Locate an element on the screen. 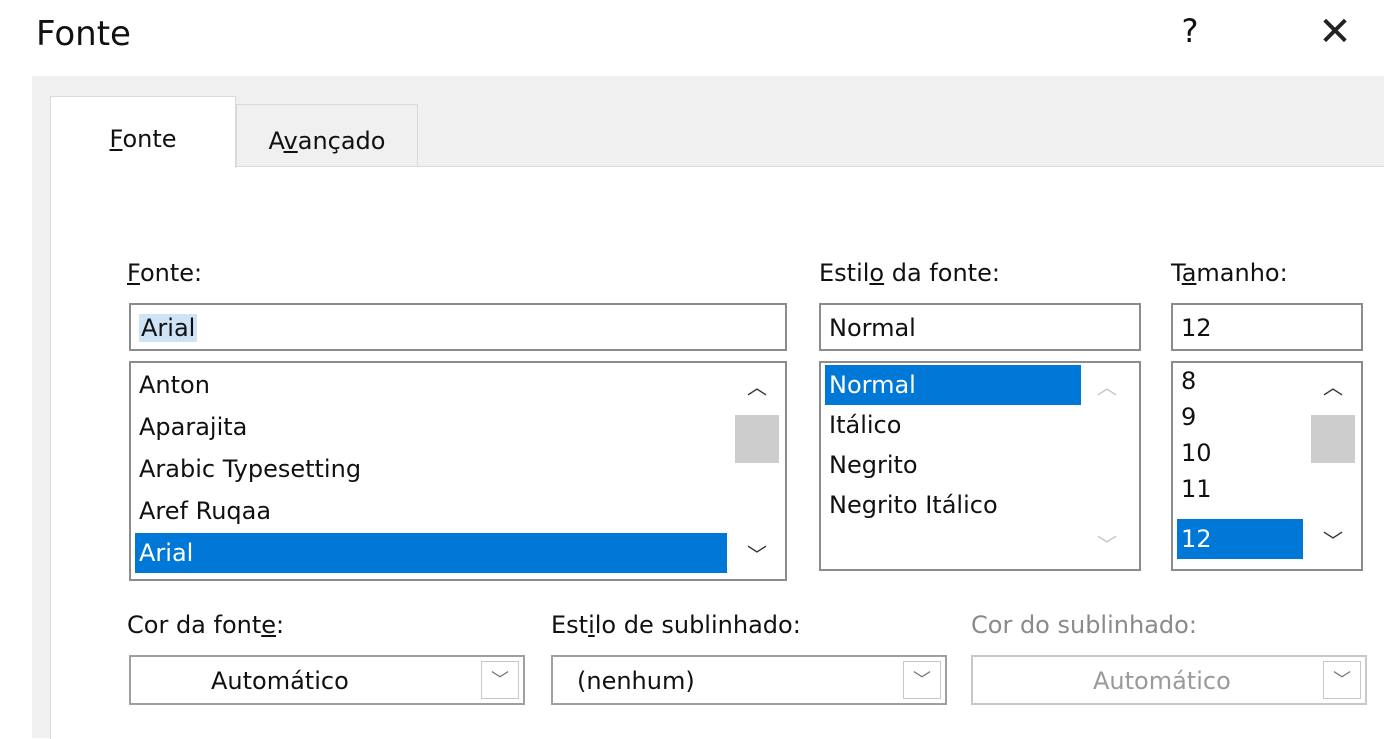  font-color-dropdown: Automático ﹀ is located at coordinates (327, 680).